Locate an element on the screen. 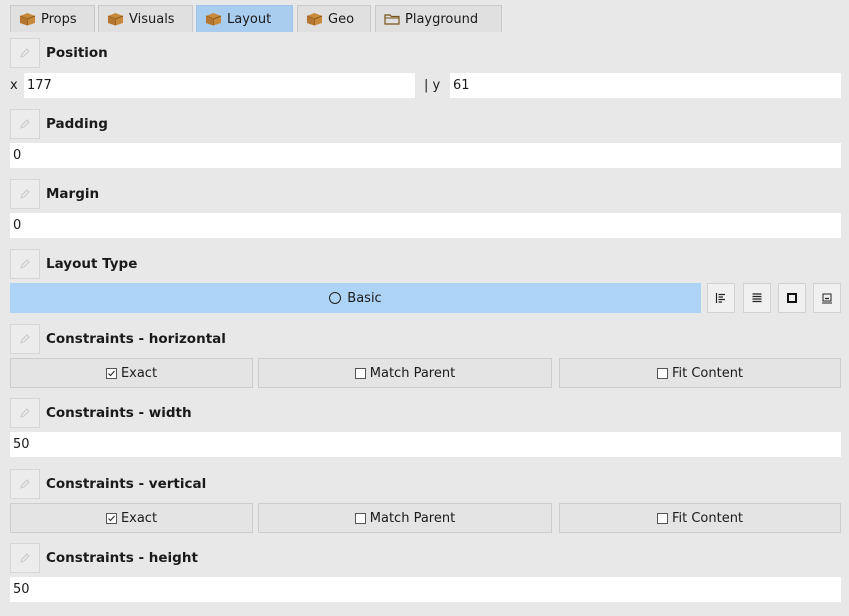 The width and height of the screenshot is (849, 616). constraints-height-header: Constraints - height is located at coordinates (104, 558).